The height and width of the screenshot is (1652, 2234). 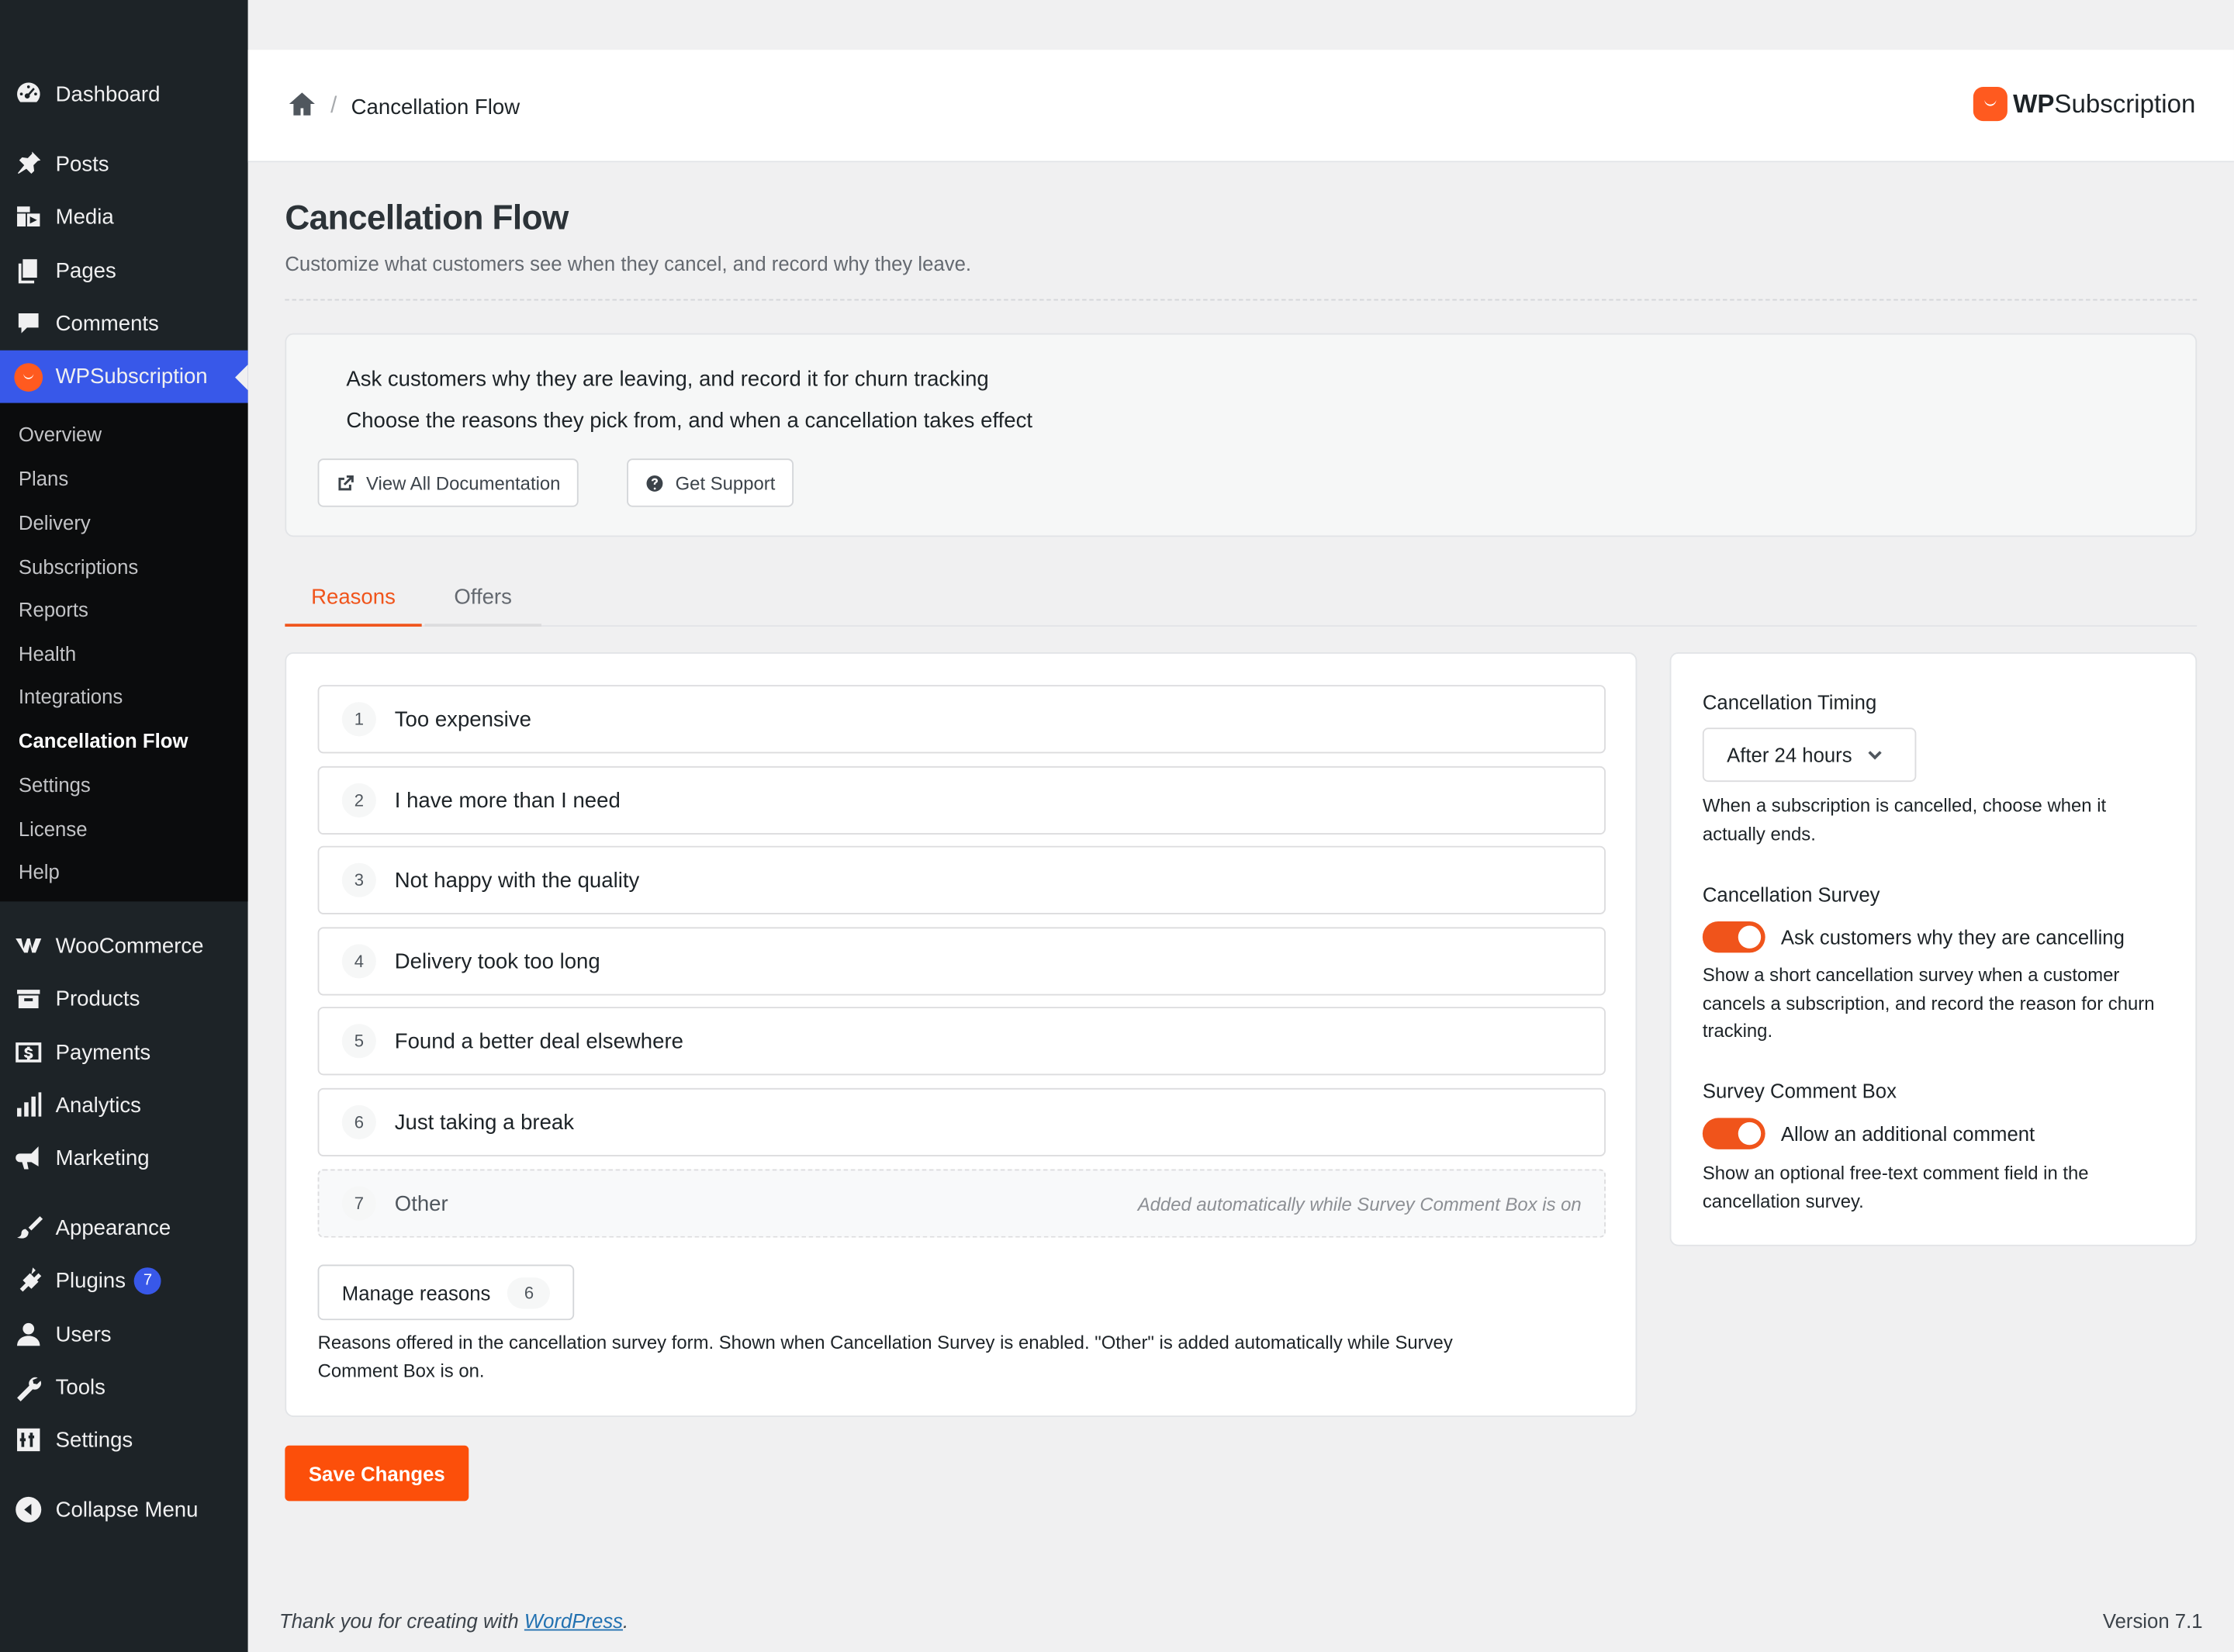 I want to click on reason-label: Delivery took too long, so click(x=497, y=962).